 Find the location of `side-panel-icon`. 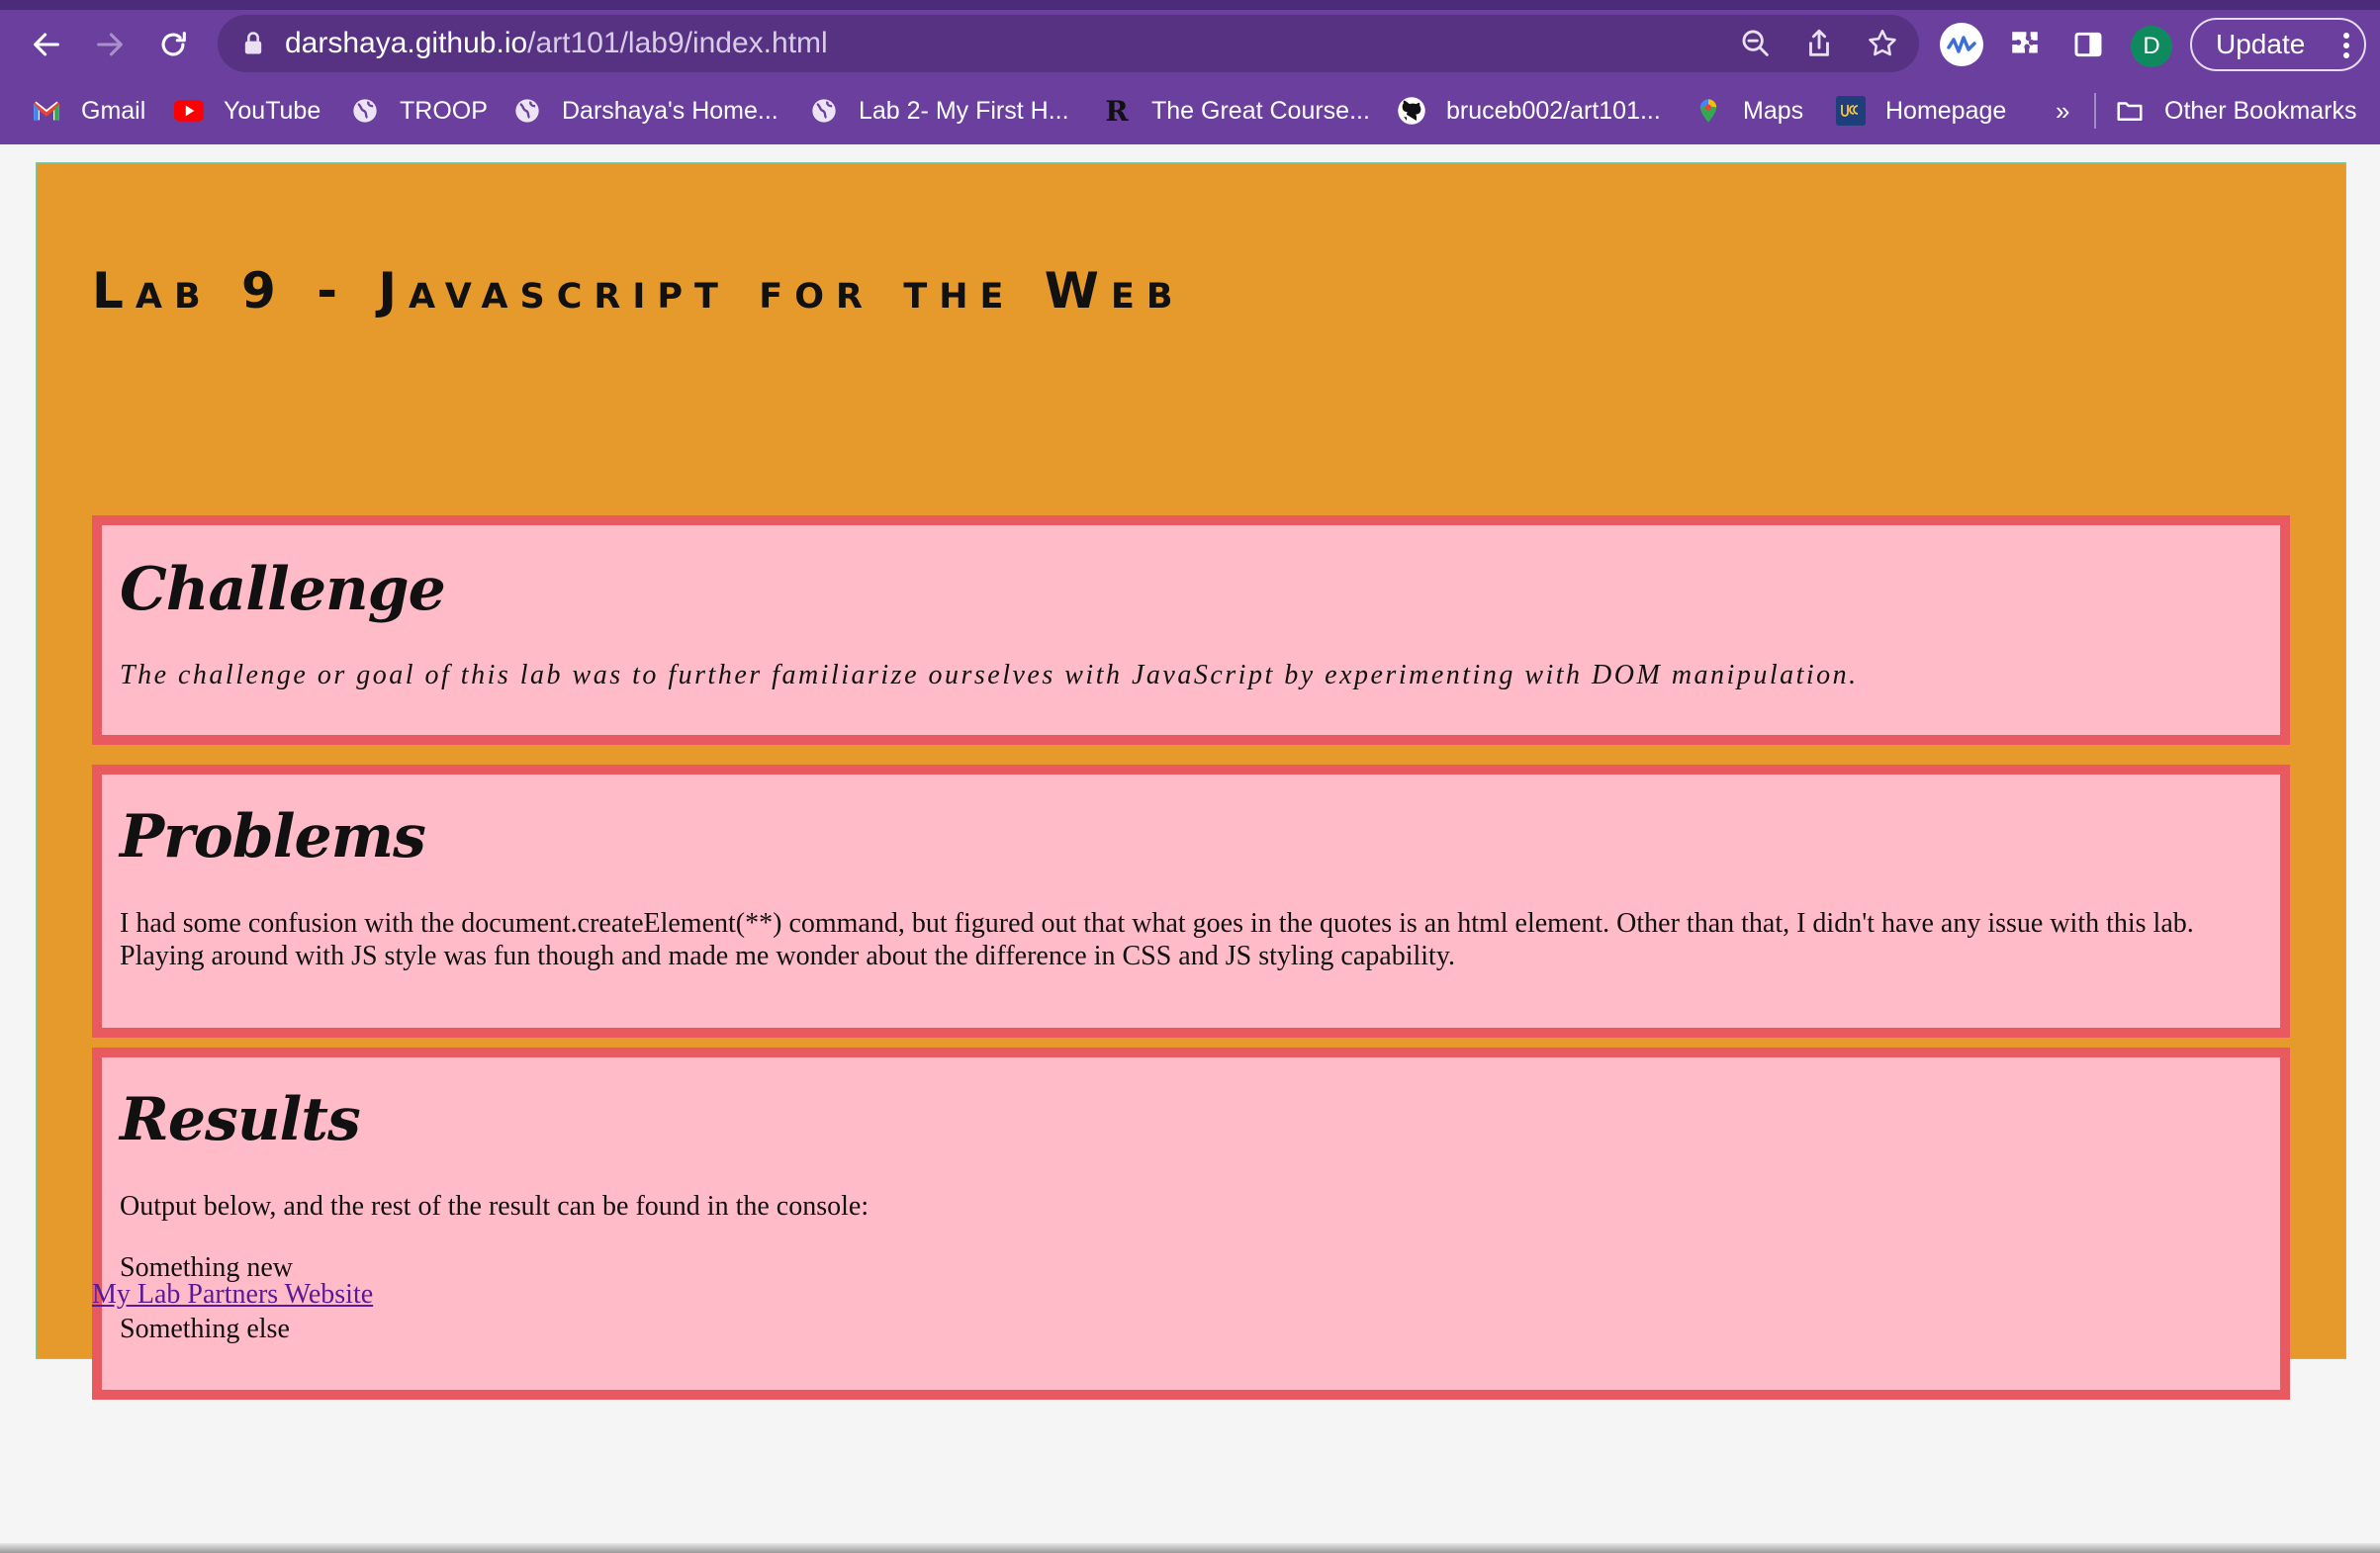

side-panel-icon is located at coordinates (2088, 44).